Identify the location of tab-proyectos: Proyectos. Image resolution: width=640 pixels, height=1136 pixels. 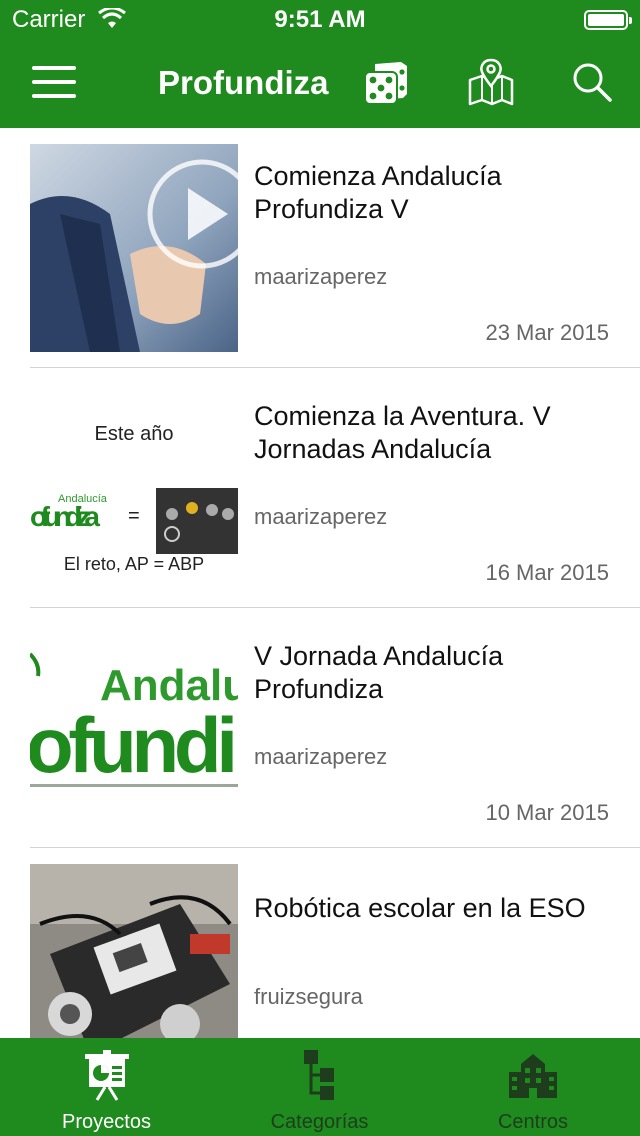
(106, 1087).